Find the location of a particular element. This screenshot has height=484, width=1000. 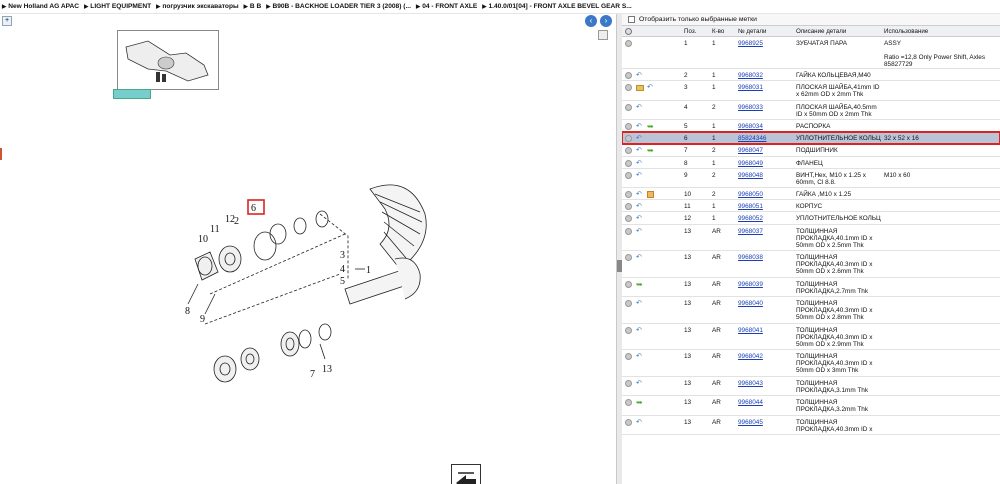

row-part-number: 9968043 is located at coordinates (767, 383).